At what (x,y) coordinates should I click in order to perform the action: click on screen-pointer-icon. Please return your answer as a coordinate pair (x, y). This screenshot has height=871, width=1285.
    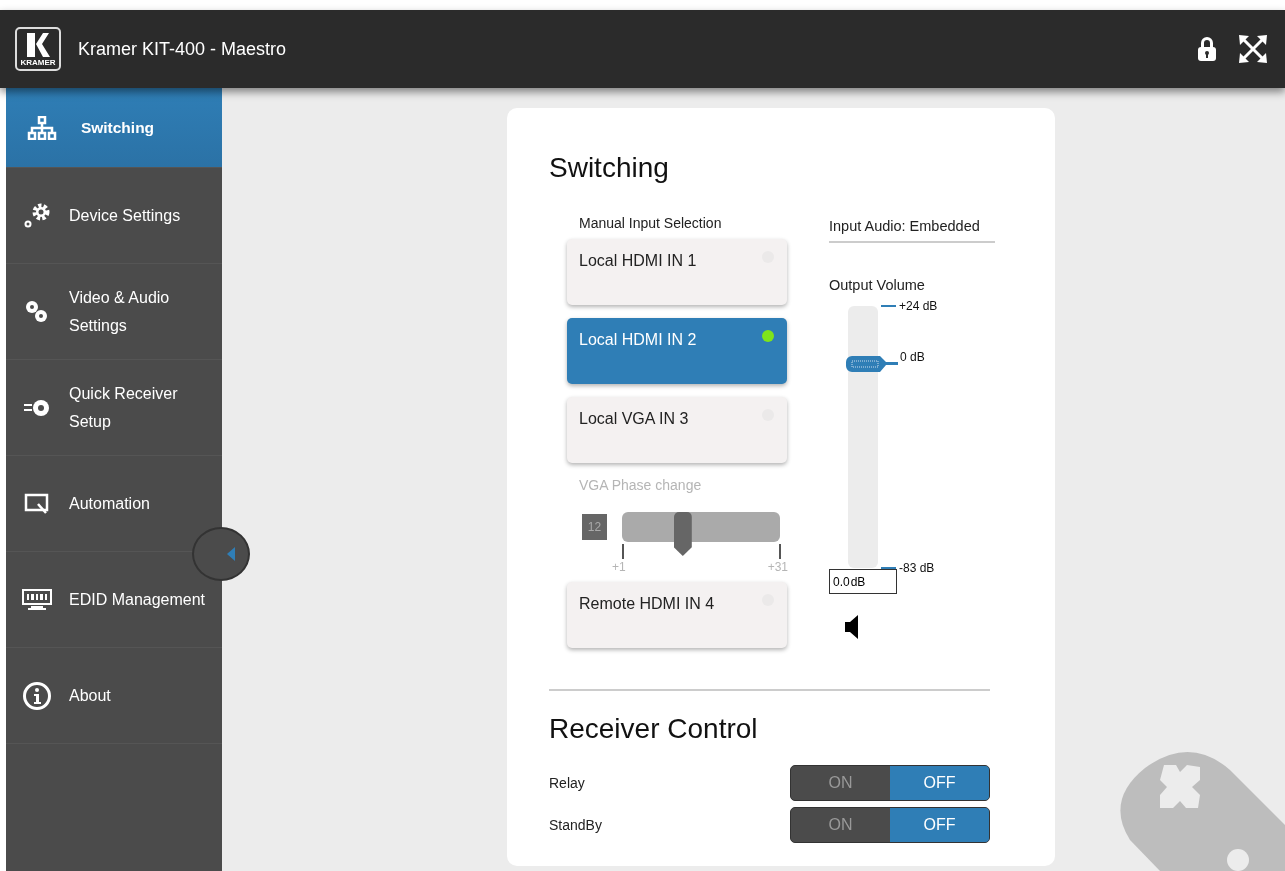
    Looking at the image, I should click on (37, 503).